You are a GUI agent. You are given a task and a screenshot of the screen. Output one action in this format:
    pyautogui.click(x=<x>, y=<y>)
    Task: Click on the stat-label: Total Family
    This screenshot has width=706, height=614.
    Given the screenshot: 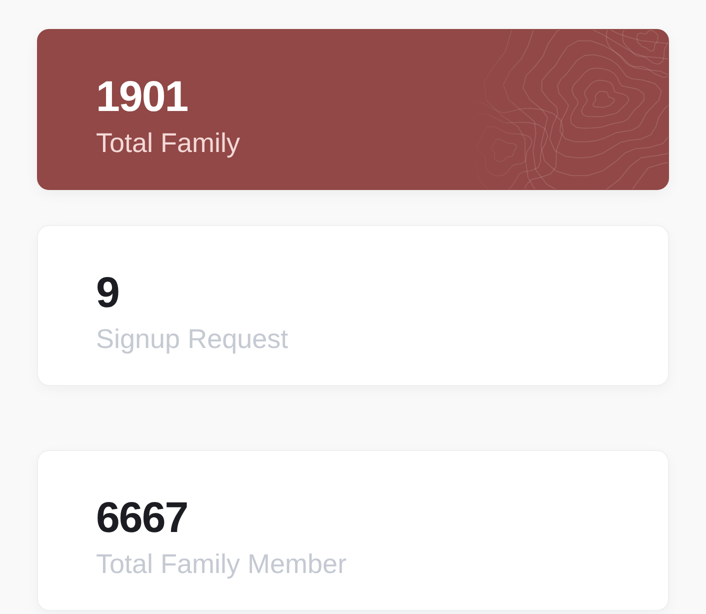 What is the action you would take?
    pyautogui.click(x=168, y=143)
    